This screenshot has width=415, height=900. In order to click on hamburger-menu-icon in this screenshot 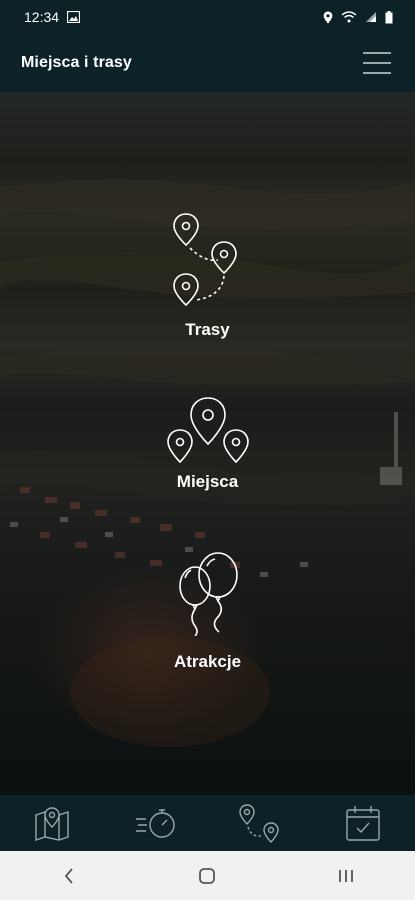, I will do `click(377, 63)`.